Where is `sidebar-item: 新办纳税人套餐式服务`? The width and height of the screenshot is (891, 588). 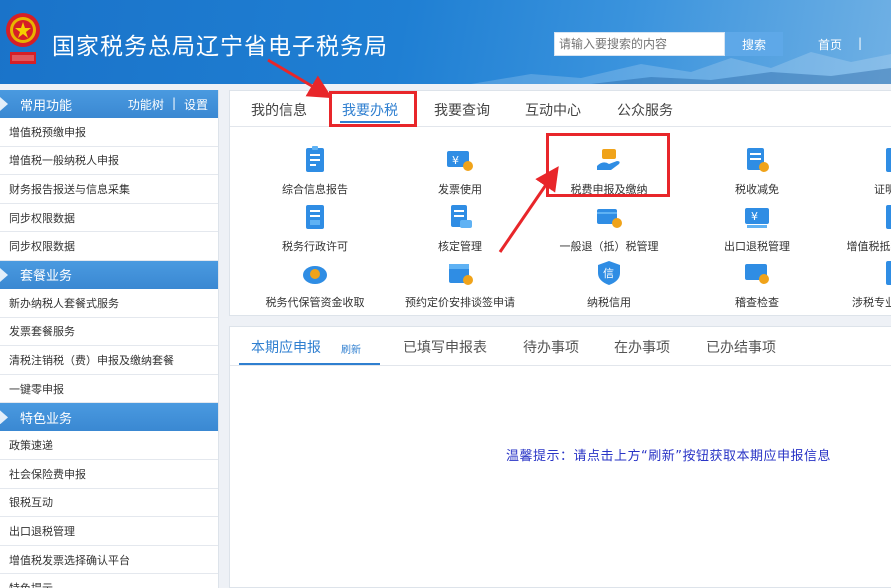 sidebar-item: 新办纳税人套餐式服务 is located at coordinates (109, 303).